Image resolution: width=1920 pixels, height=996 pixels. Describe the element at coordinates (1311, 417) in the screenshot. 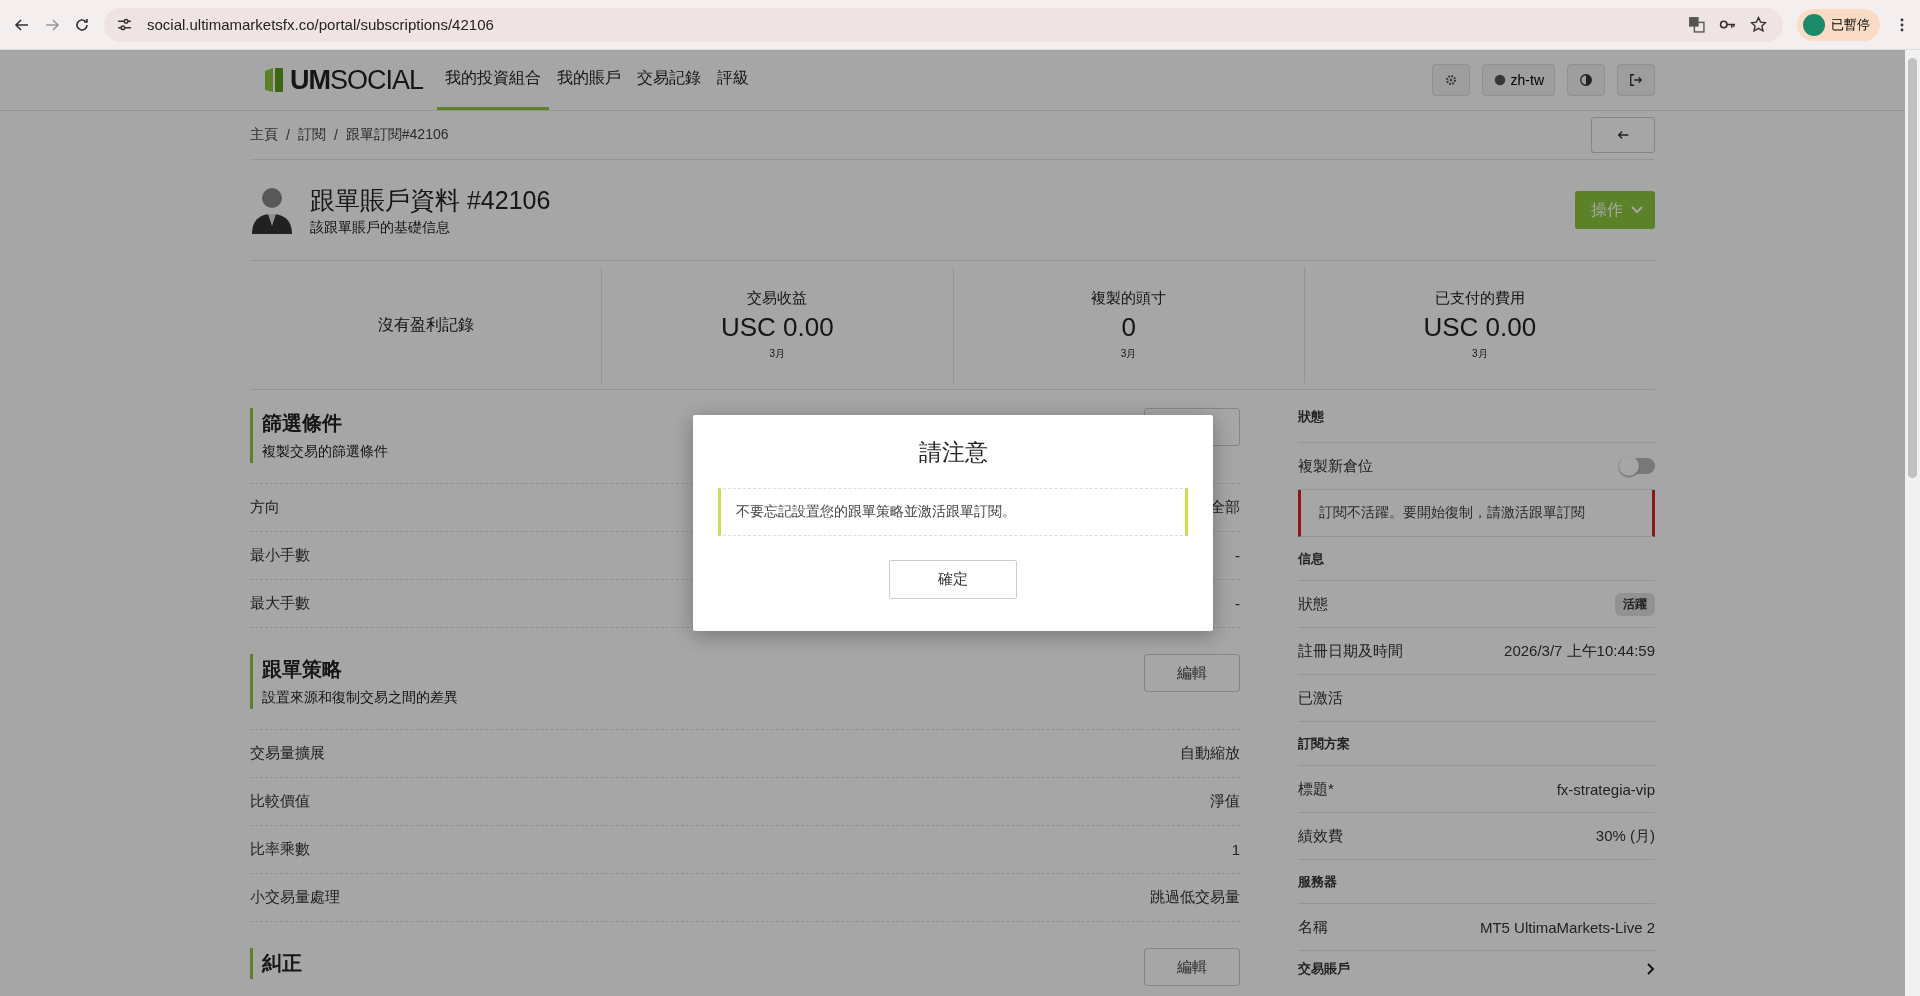

I see `panel-heading: 狀態` at that location.